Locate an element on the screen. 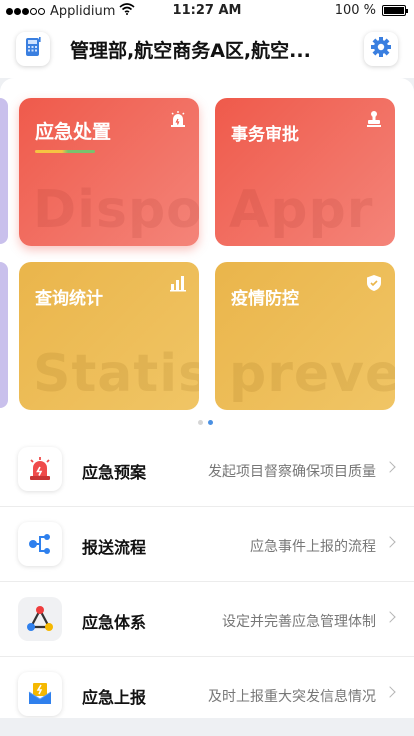  list-item-desc: 应急事件上报的流程 is located at coordinates (313, 547).